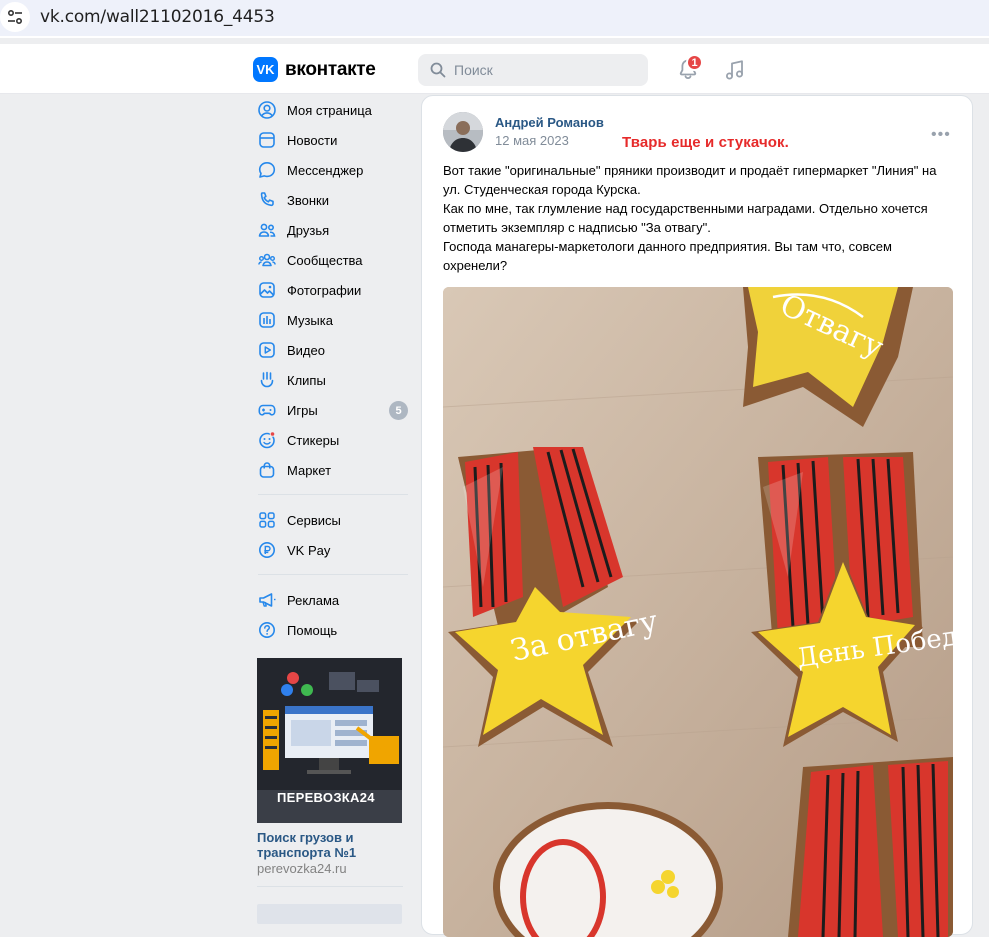  Describe the element at coordinates (157, 17) in the screenshot. I see `url-text: vk.com/wall21102016_4453` at that location.